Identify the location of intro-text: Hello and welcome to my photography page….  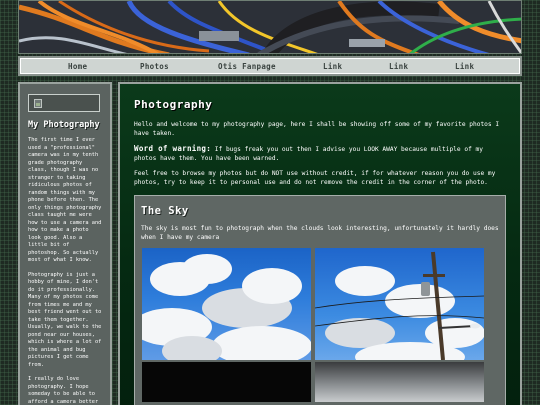
(317, 129).